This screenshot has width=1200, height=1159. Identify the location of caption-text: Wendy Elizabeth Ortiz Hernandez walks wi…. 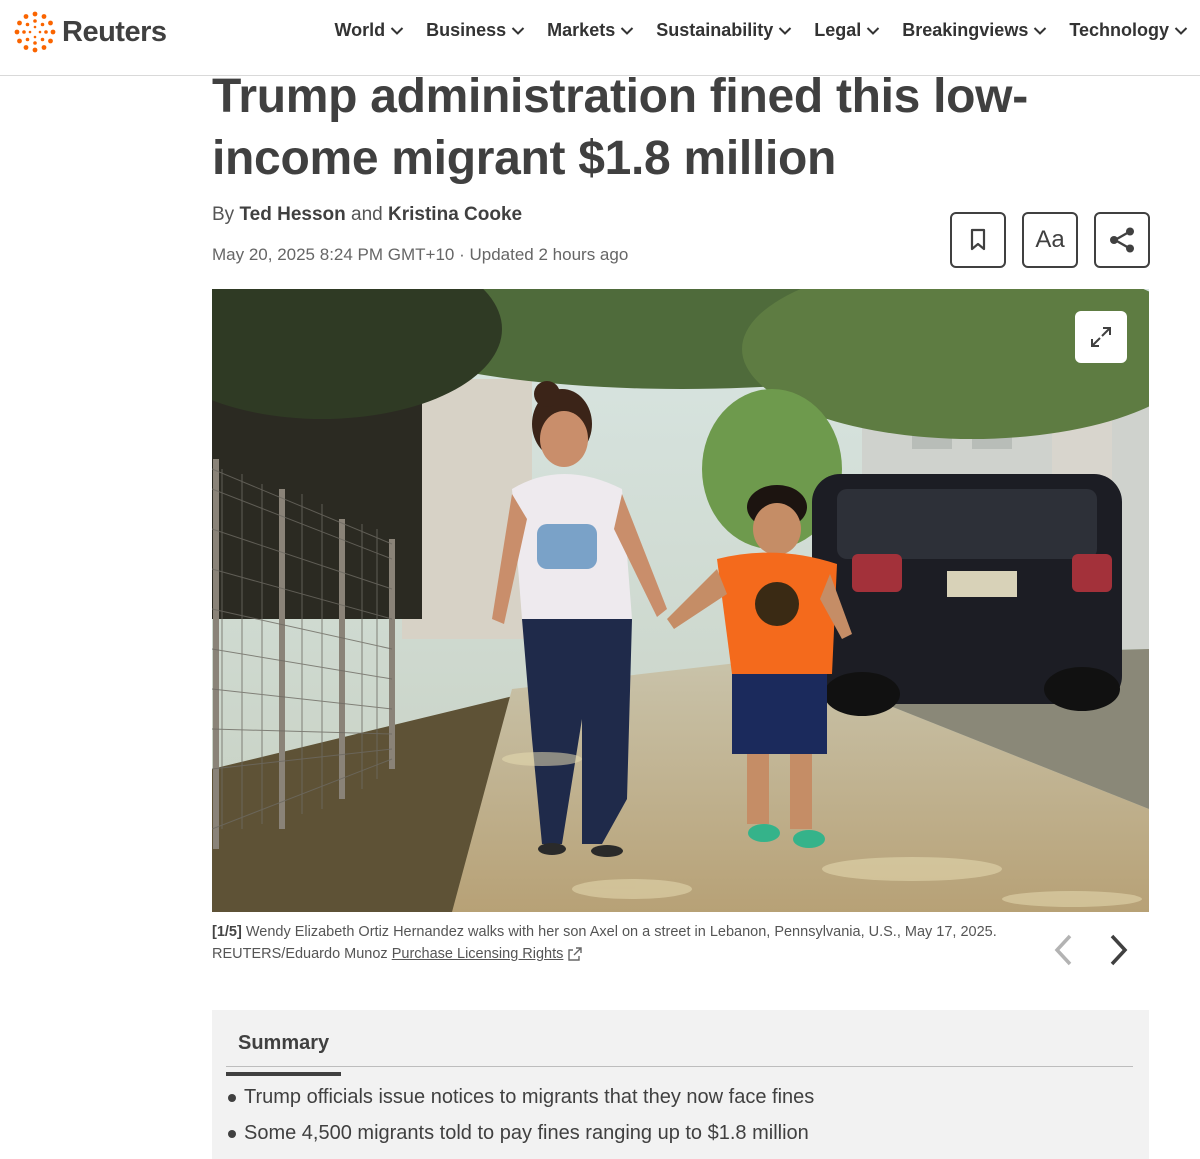
(621, 932).